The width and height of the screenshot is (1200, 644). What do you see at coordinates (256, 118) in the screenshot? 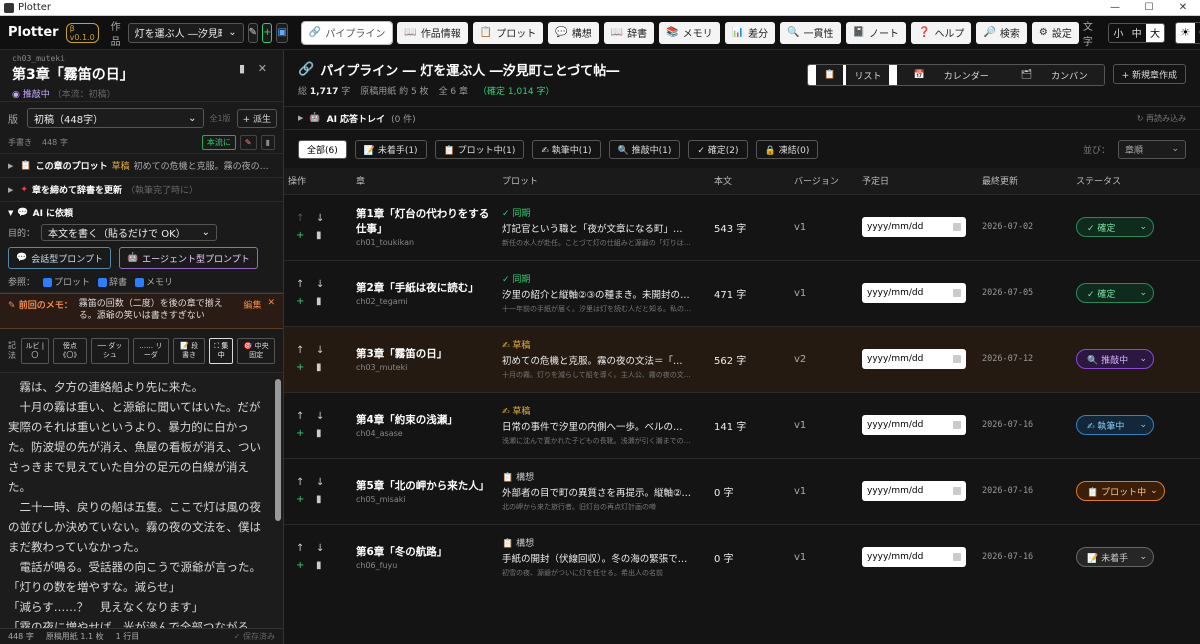
I see `fork-button: + 派生` at bounding box center [256, 118].